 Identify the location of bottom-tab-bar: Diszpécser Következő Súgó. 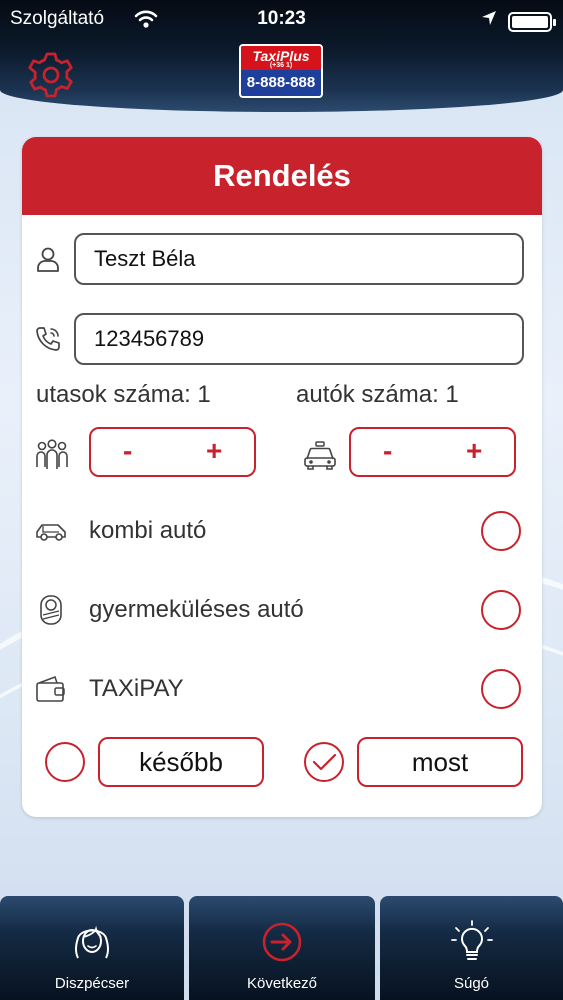
(281, 948).